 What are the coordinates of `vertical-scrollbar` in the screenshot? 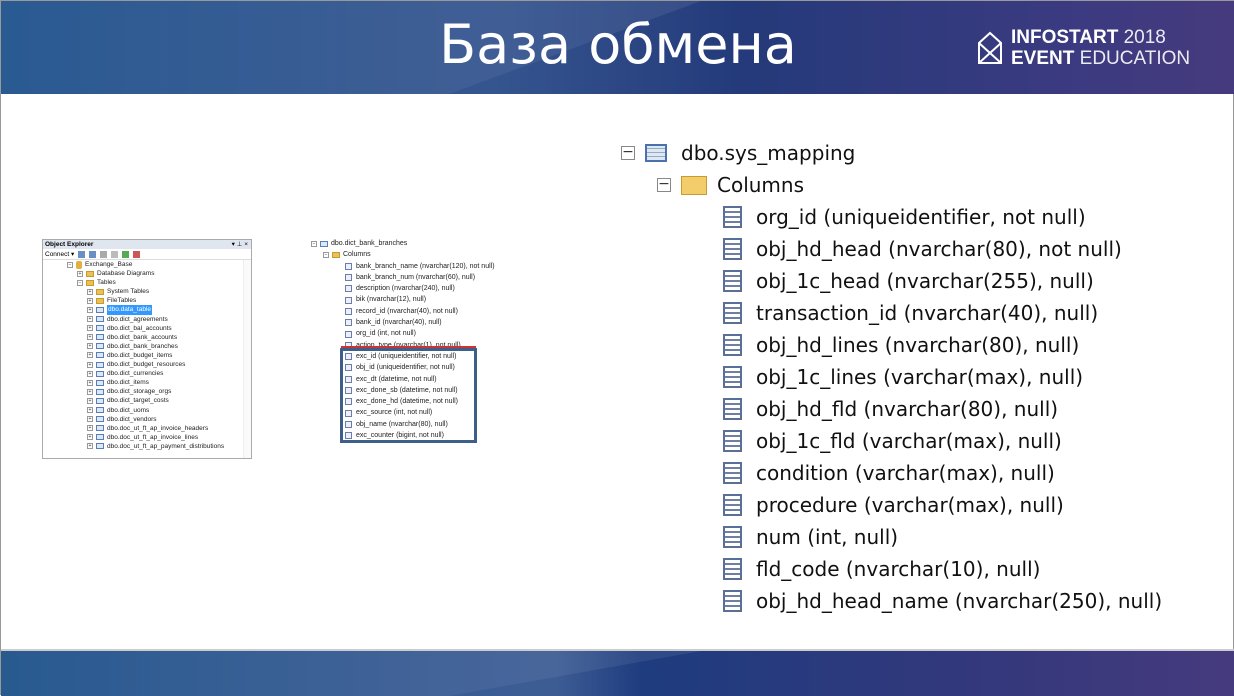 It's located at (247, 359).